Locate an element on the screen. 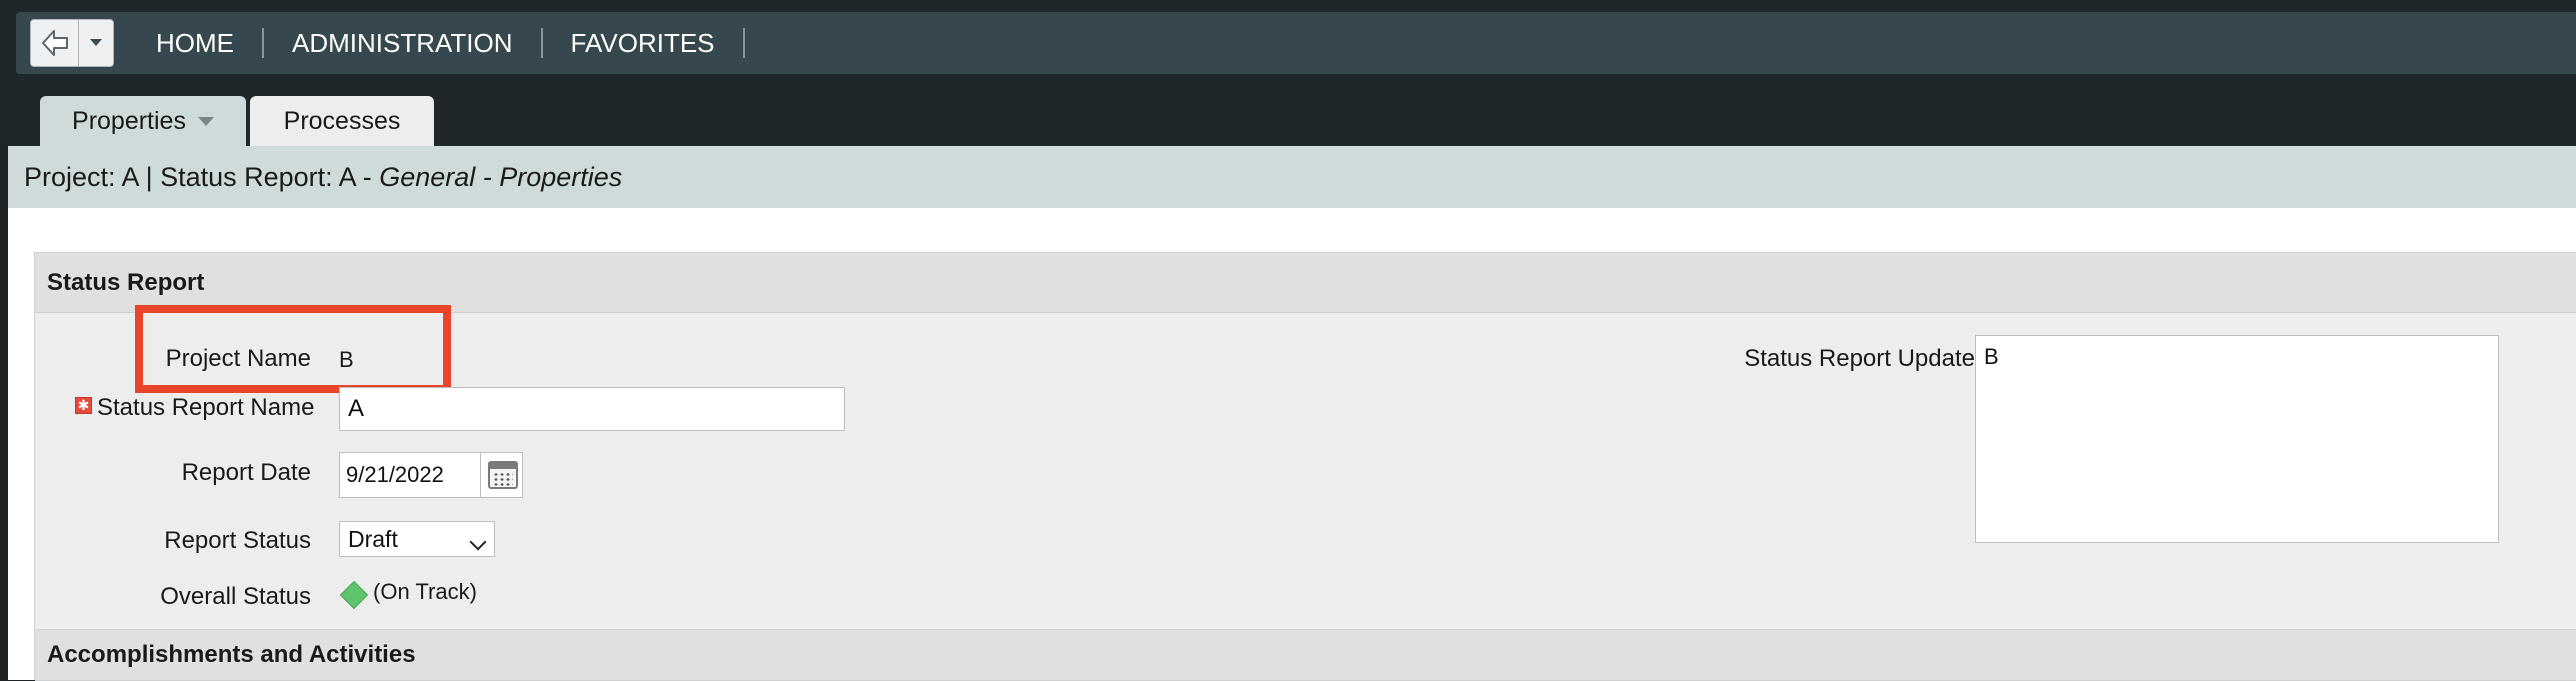 Image resolution: width=2576 pixels, height=681 pixels. tab-properties-label: Properties is located at coordinates (129, 120).